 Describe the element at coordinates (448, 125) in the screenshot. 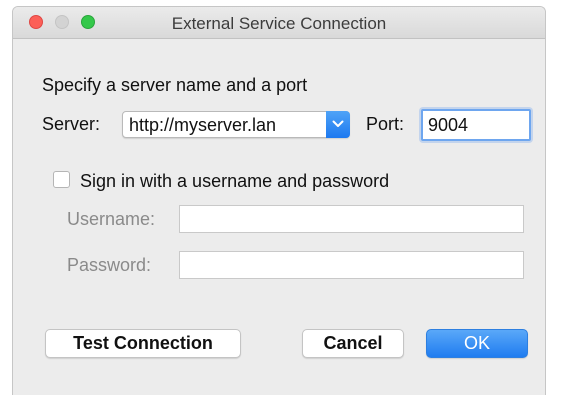

I see `port-input-value: 9004` at that location.